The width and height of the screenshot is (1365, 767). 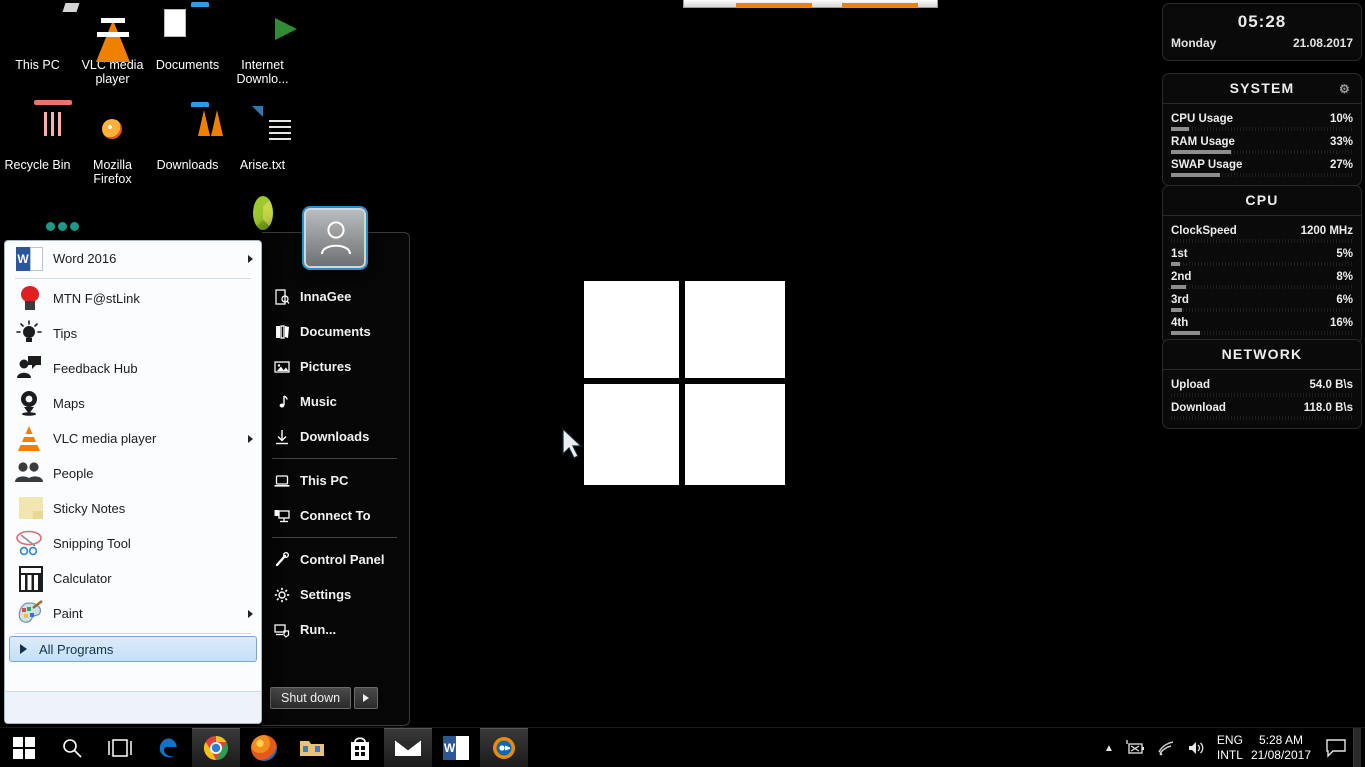 I want to click on metric-value: 10%, so click(x=1341, y=119).